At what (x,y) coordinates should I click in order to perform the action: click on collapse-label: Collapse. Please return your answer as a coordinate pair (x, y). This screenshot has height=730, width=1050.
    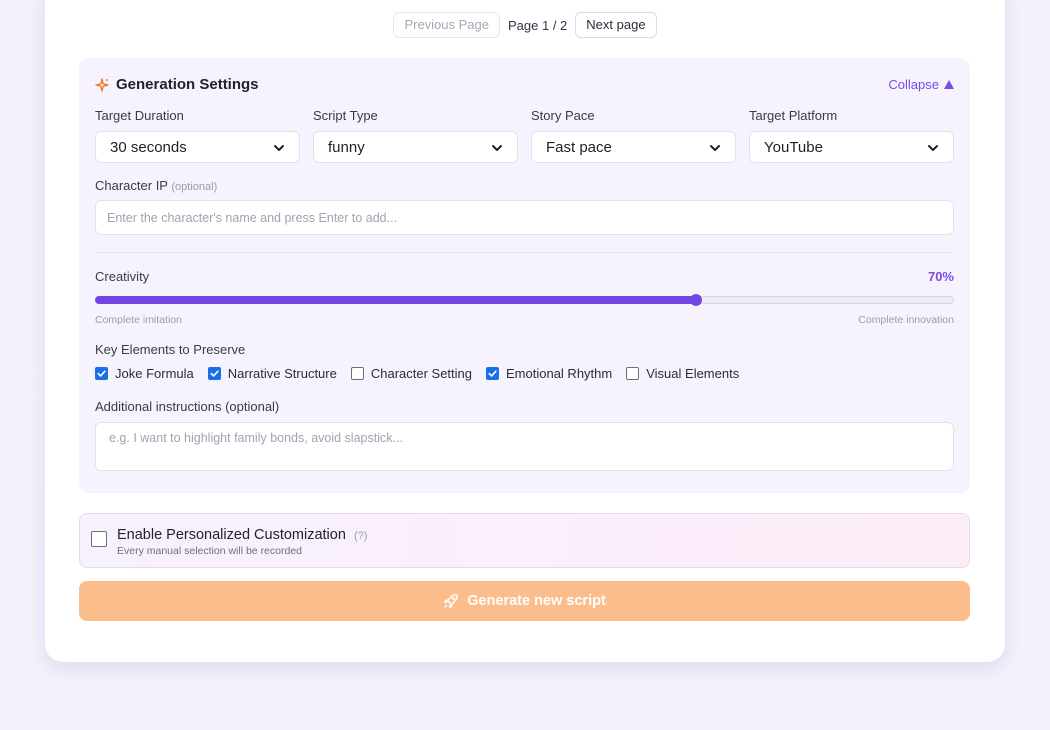
    Looking at the image, I should click on (913, 84).